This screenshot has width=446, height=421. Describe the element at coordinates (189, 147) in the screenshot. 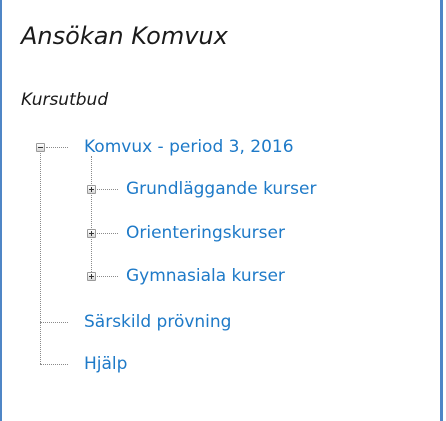

I see `tree-node-komvux-period: Komvux - period 3, 2016` at that location.